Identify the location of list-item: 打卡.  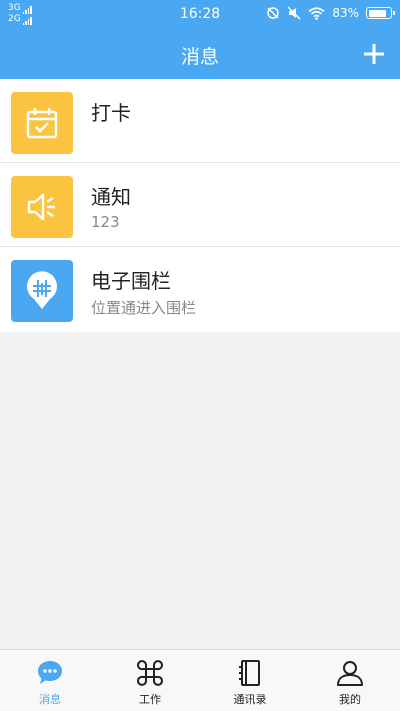
(200, 121).